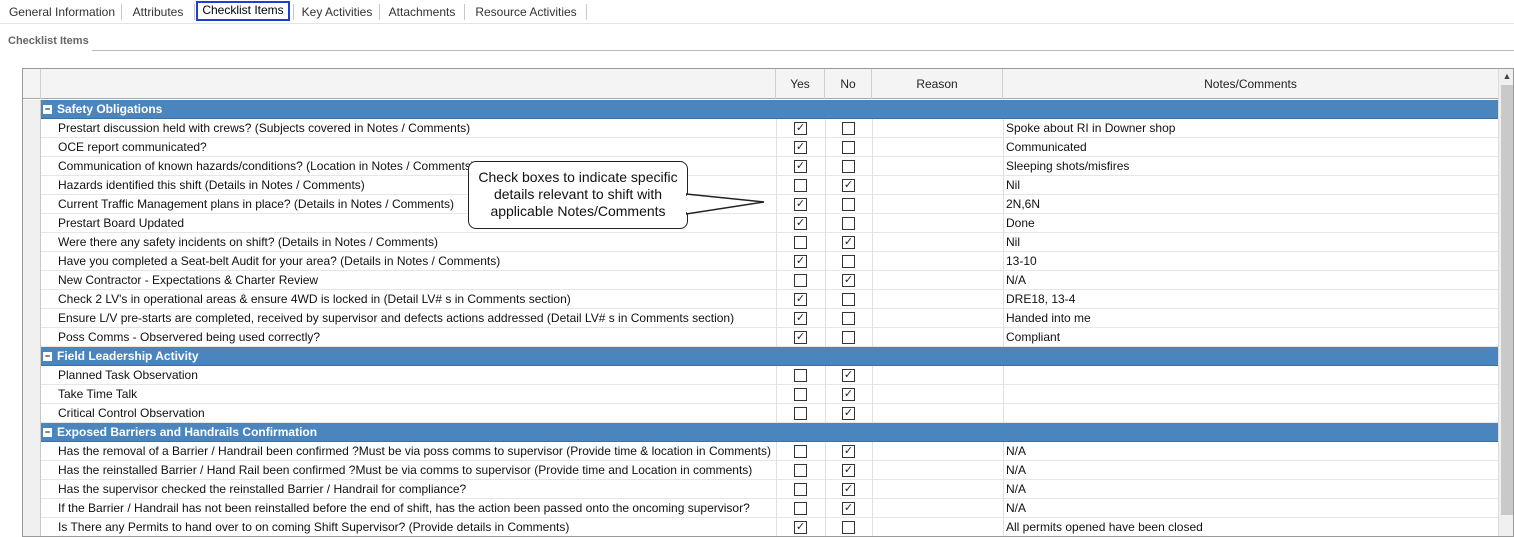 The width and height of the screenshot is (1514, 537). I want to click on header-yes: Yes, so click(800, 84).